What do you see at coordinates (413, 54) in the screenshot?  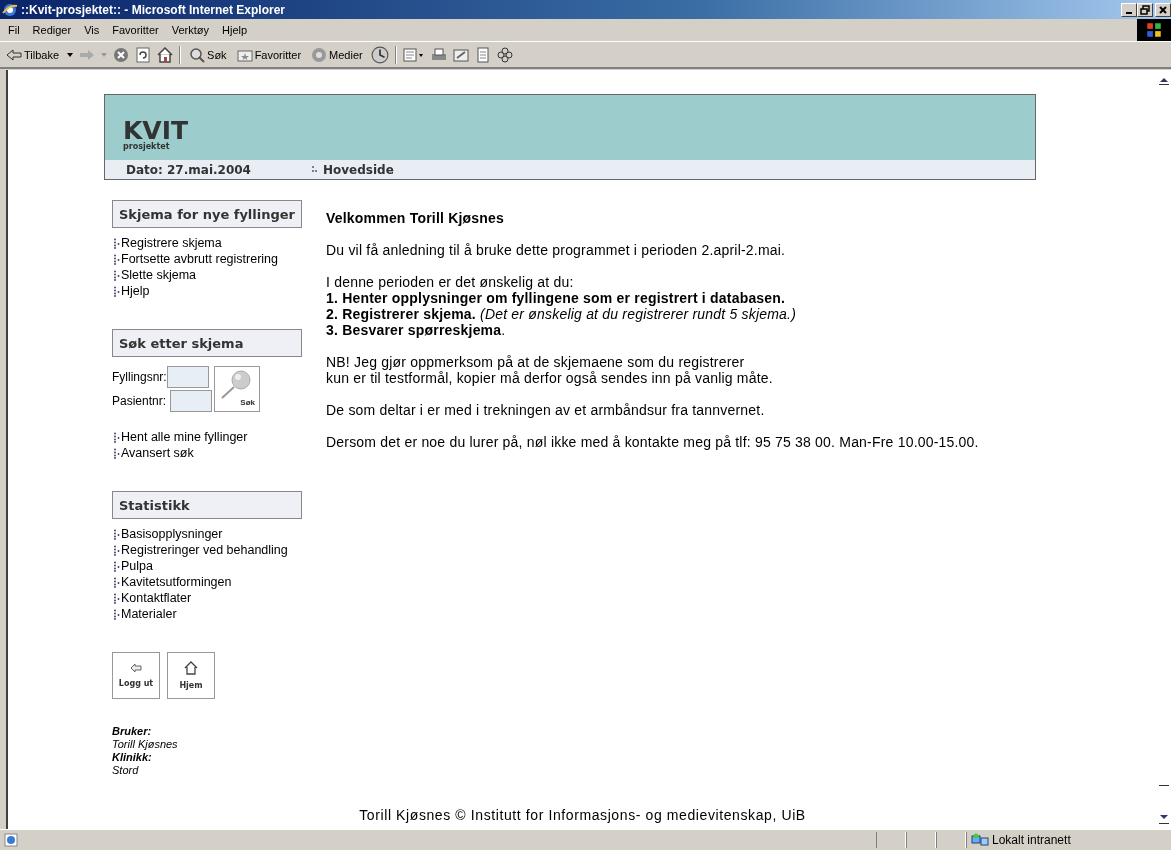 I see `mail-icon` at bounding box center [413, 54].